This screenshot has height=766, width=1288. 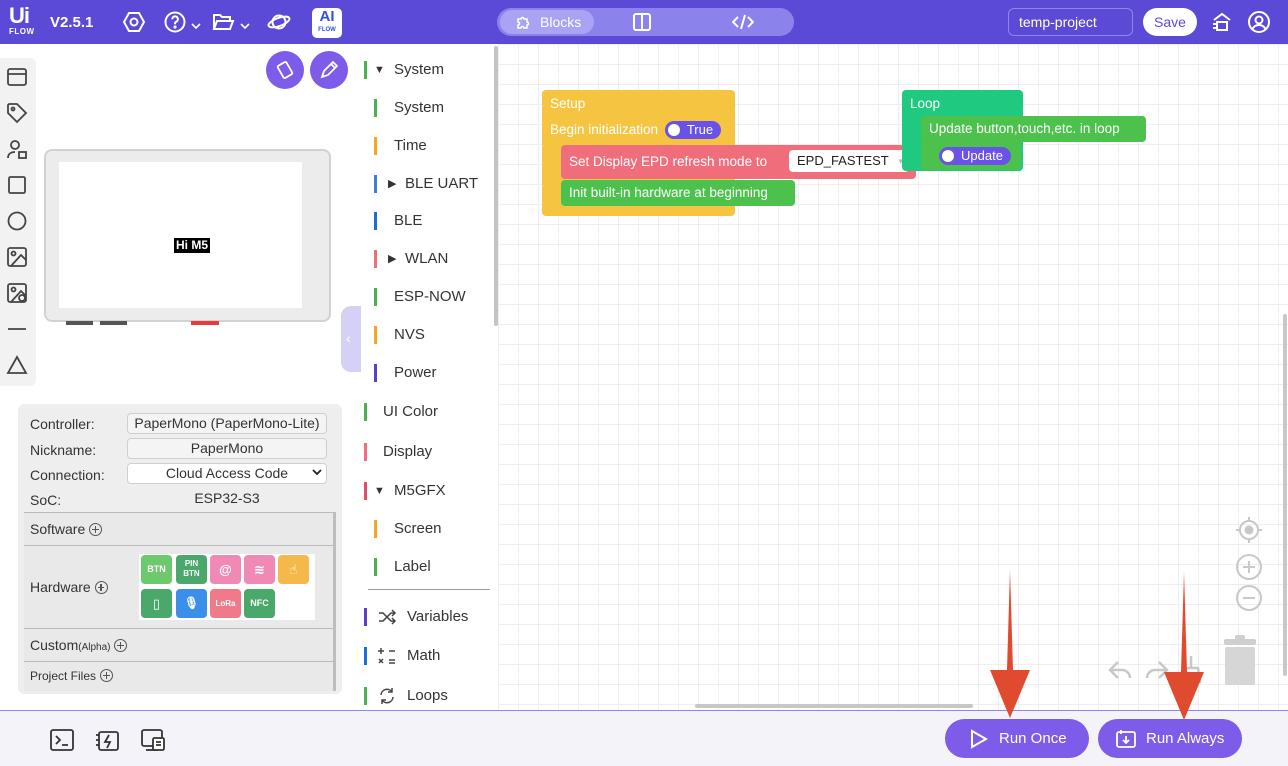 What do you see at coordinates (427, 617) in the screenshot?
I see `category-item-variables: Variables` at bounding box center [427, 617].